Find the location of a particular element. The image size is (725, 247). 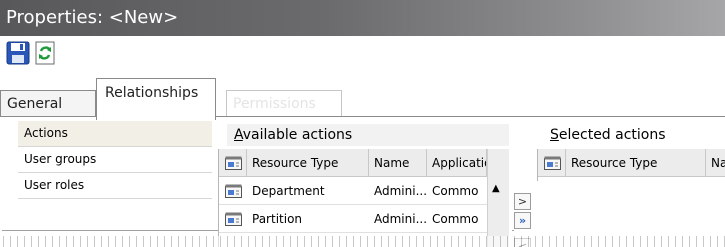

tab-permissions: Permissions is located at coordinates (284, 103).